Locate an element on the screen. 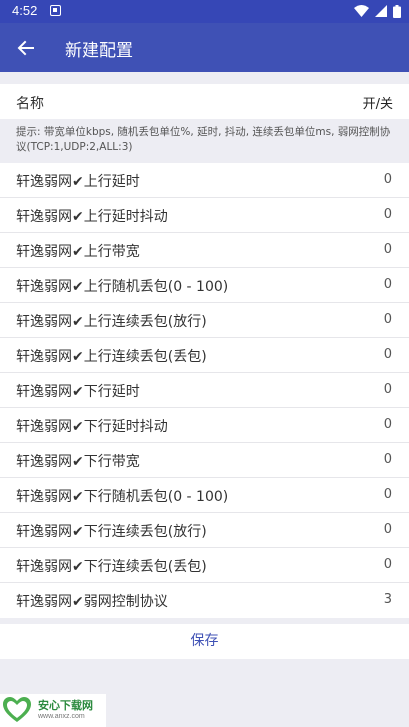 This screenshot has height=727, width=409. save-button: 保存 is located at coordinates (204, 641).